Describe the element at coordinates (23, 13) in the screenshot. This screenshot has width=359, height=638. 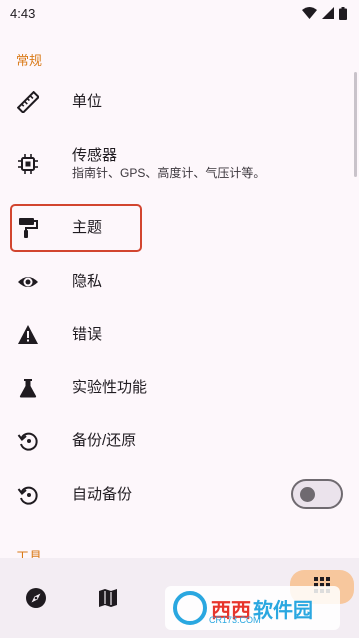
I see `status-time: 4:43` at that location.